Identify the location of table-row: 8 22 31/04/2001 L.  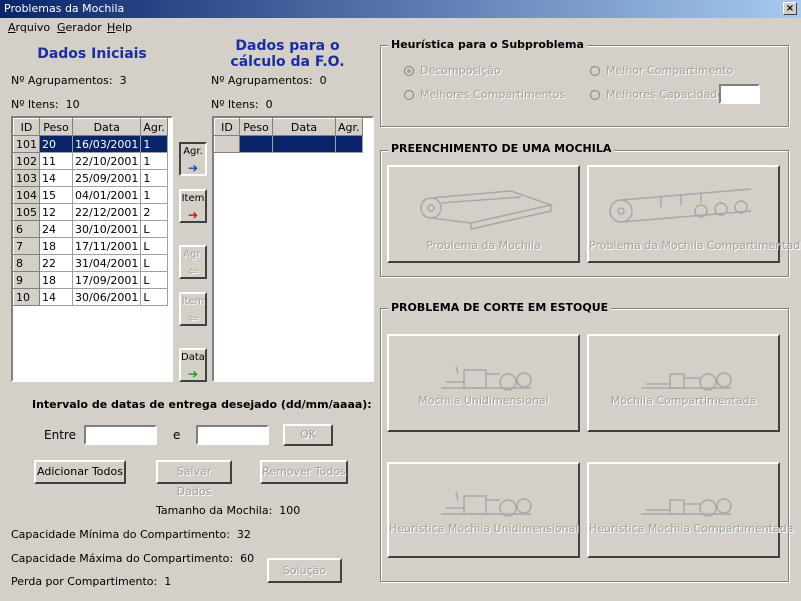
(90, 263).